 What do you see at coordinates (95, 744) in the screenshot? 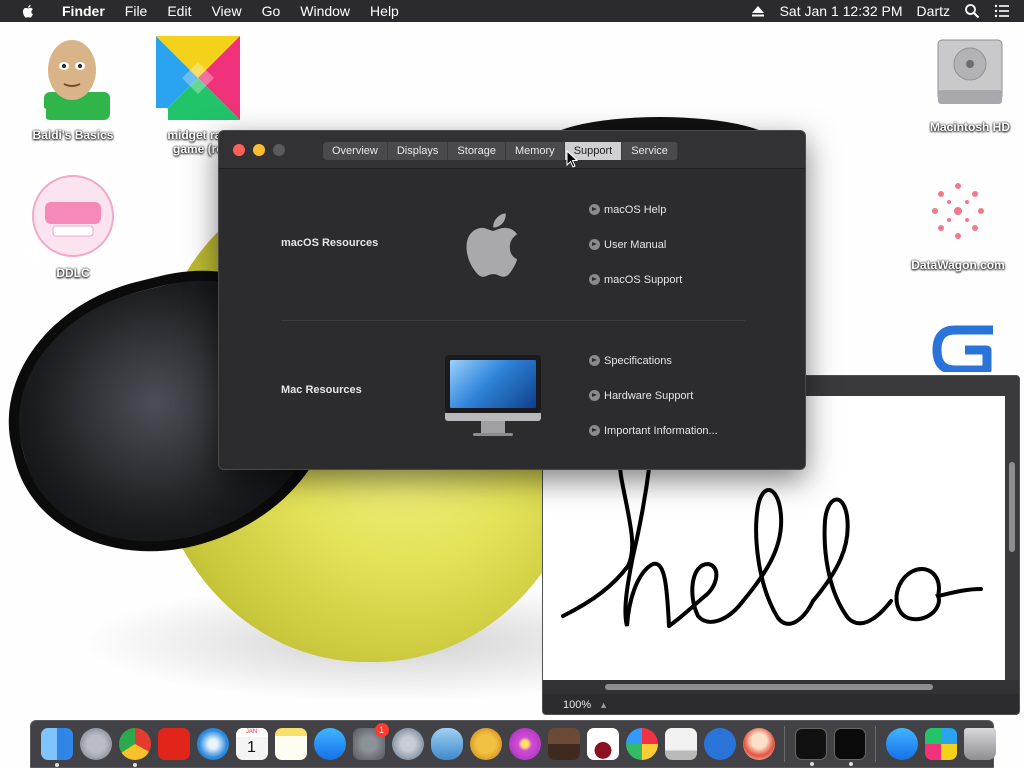
I see `dock-launchpad` at bounding box center [95, 744].